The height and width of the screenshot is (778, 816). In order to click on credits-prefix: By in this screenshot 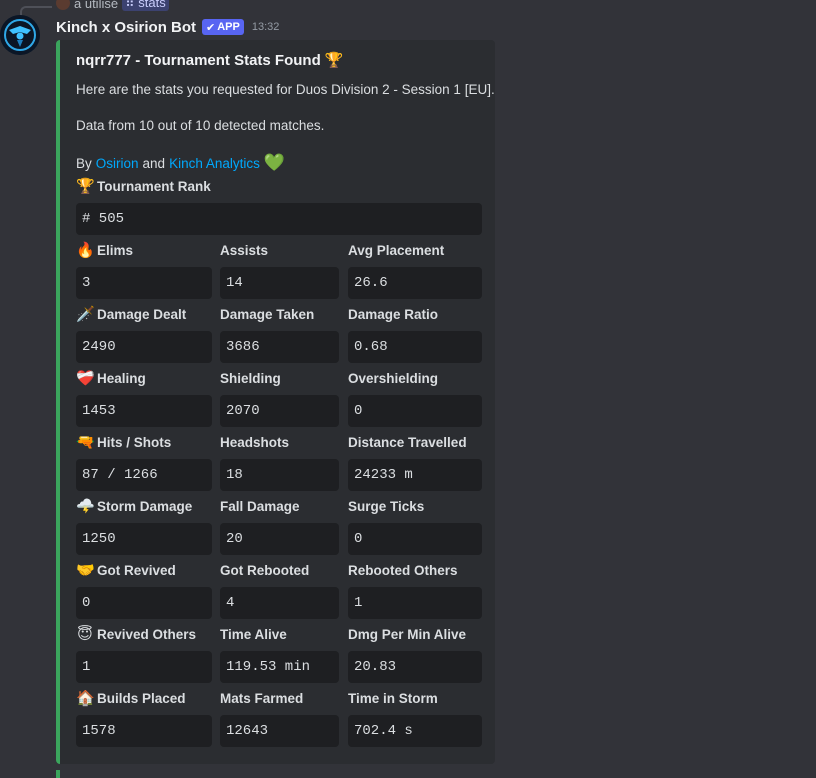, I will do `click(84, 163)`.